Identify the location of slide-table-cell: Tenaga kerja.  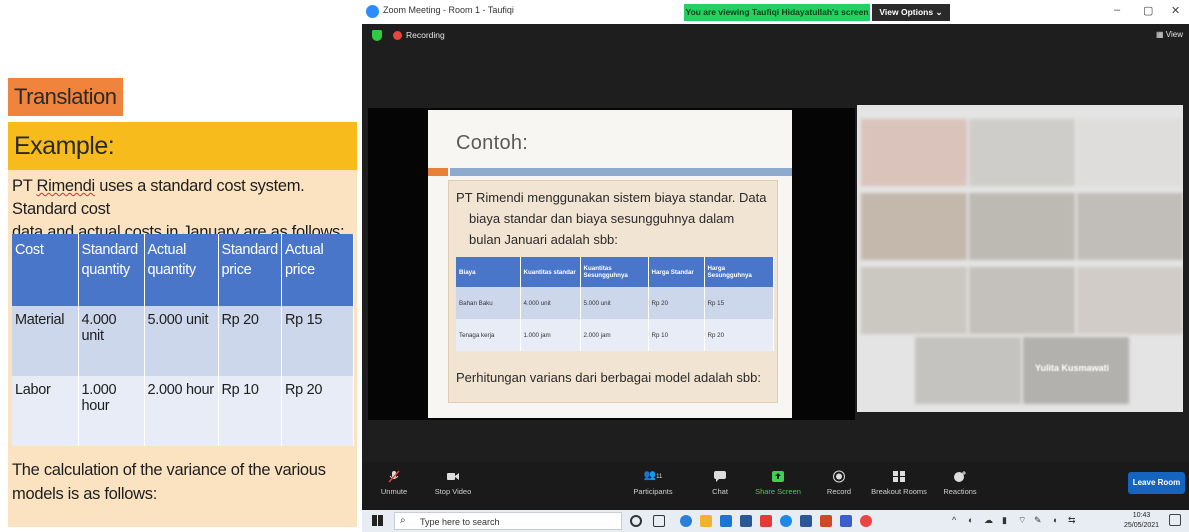
(488, 335).